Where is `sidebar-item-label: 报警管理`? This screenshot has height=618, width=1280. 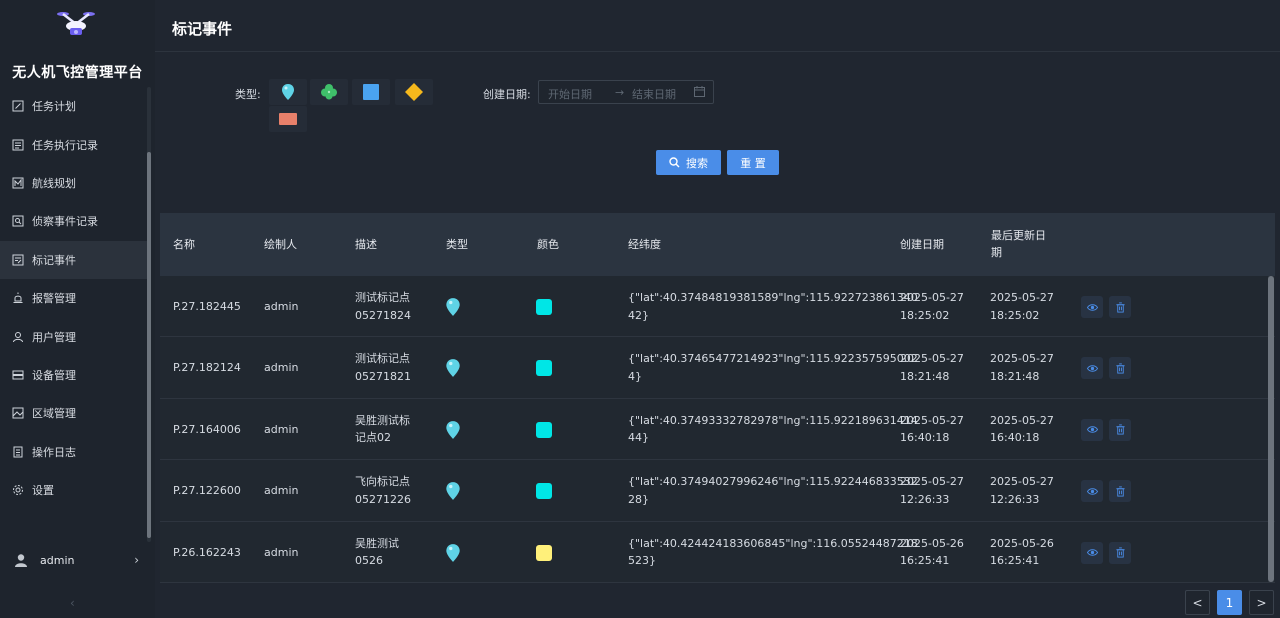
sidebar-item-label: 报警管理 is located at coordinates (54, 299).